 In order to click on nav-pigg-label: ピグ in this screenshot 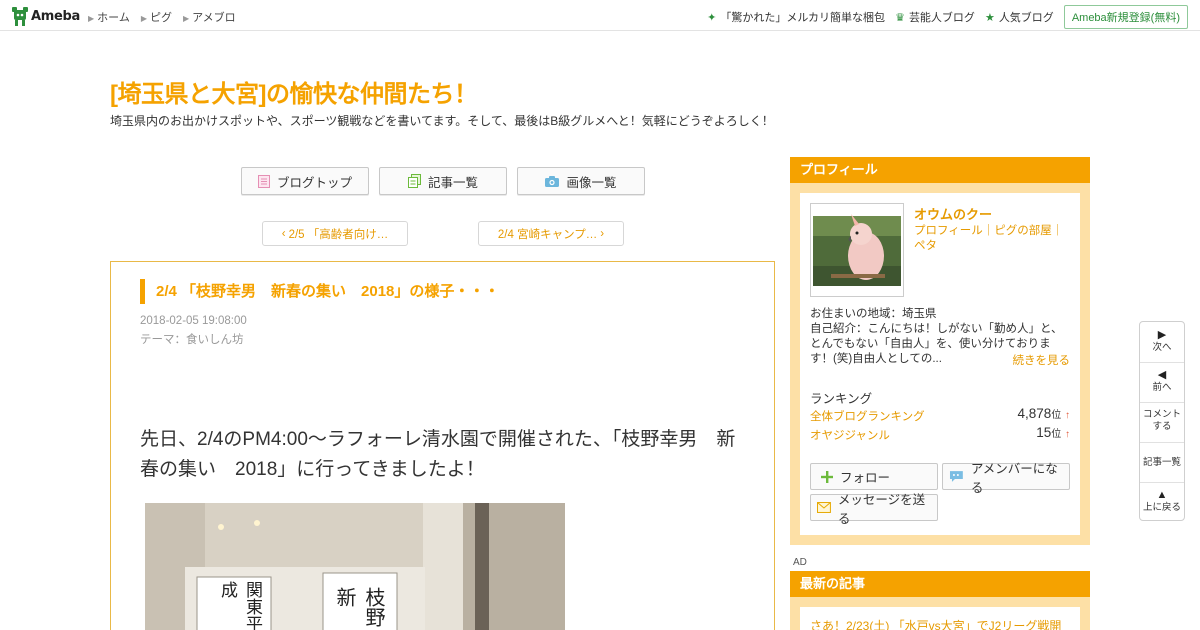, I will do `click(160, 18)`.